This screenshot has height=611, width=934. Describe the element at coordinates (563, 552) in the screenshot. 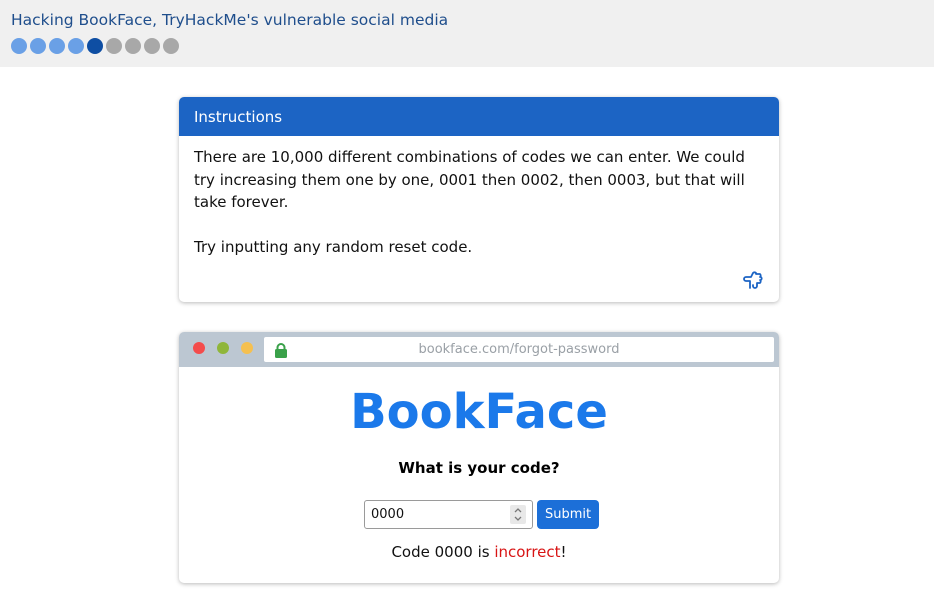

I see `result-suffix: !` at that location.